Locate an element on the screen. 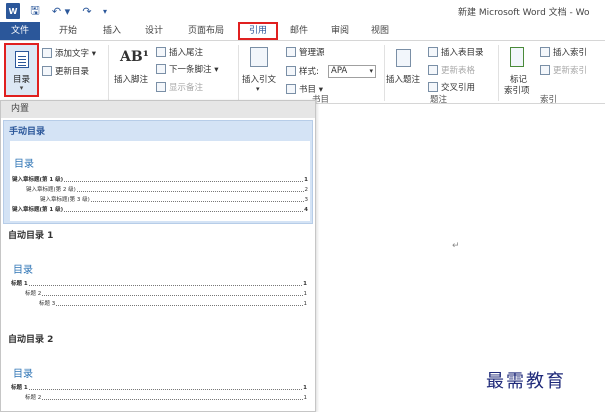  gallery-item-title: 自动目录 2 is located at coordinates (31, 340).